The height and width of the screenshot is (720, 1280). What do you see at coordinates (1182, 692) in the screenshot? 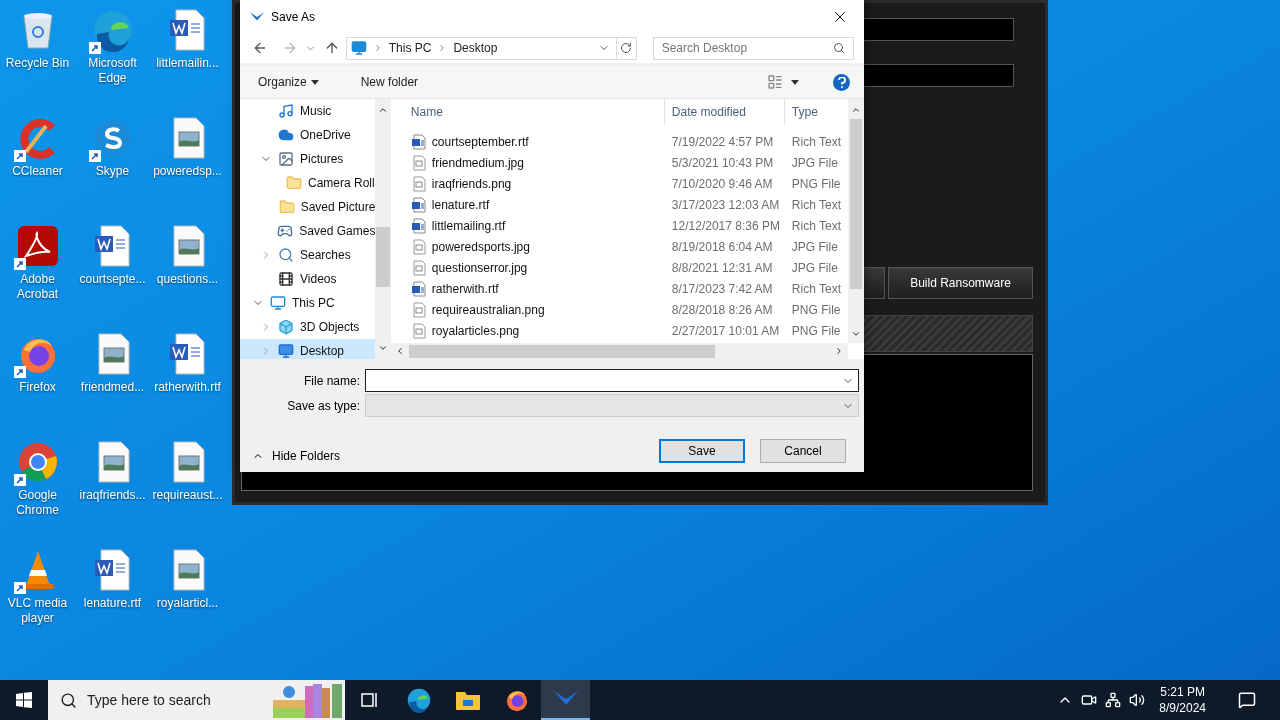
I see `clock-time: 5:21 PM` at bounding box center [1182, 692].